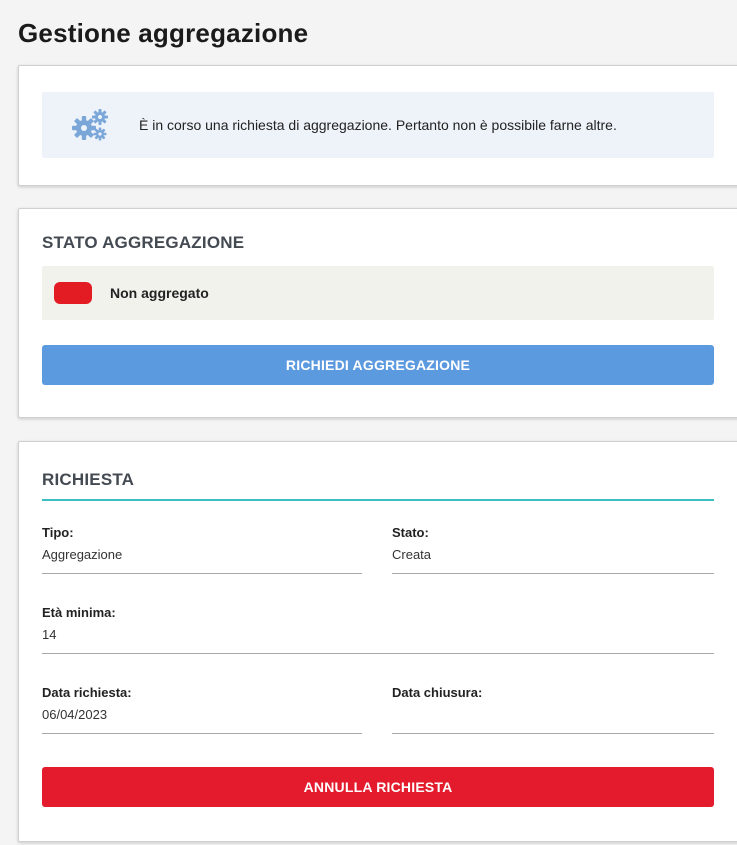  What do you see at coordinates (159, 293) in the screenshot?
I see `status-label: Non aggregato` at bounding box center [159, 293].